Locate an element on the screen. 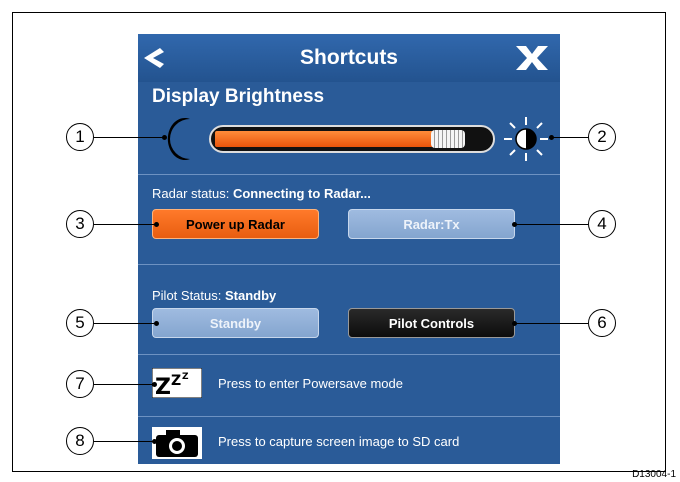  pilot-controls-button: Pilot Controls is located at coordinates (431, 323).